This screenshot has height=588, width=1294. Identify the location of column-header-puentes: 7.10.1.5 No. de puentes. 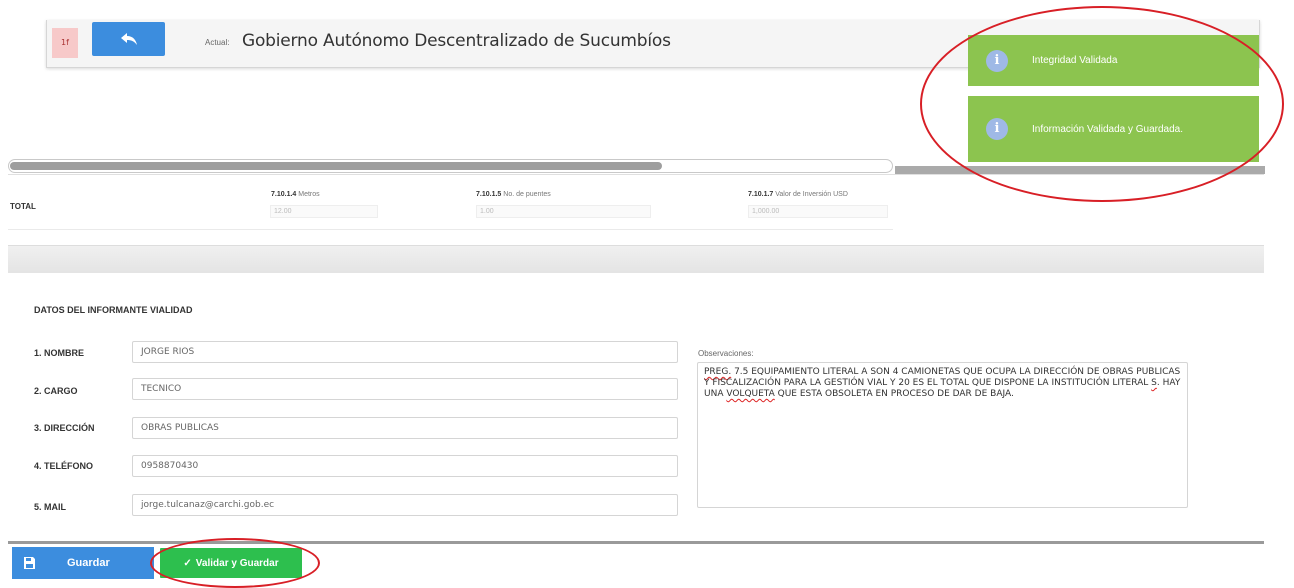
(513, 194).